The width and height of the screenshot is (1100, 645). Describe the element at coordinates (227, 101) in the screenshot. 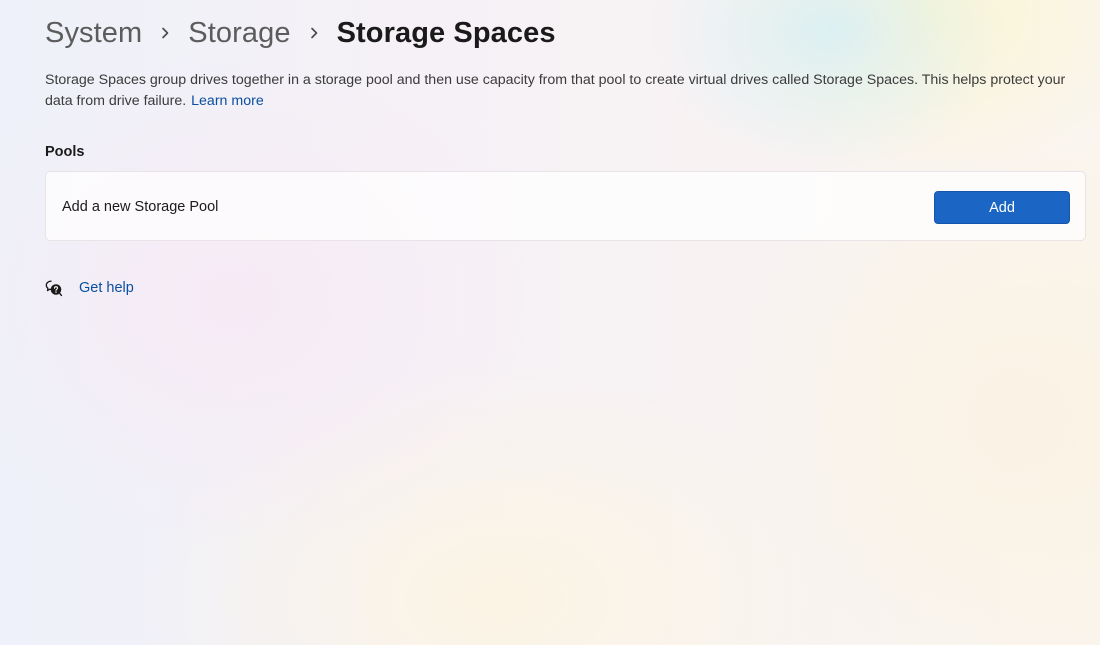

I see `learn-more-link: Learn more` at that location.